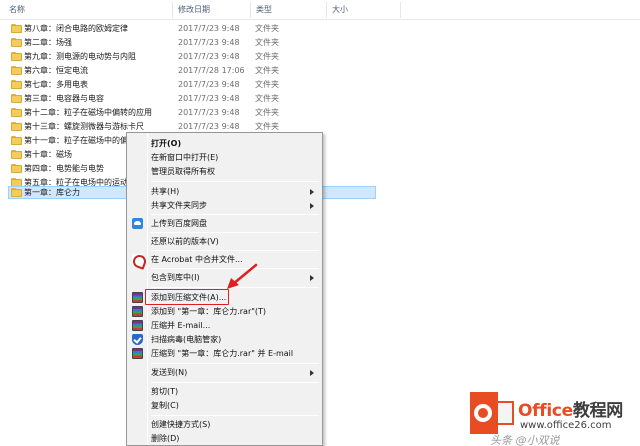  I want to click on menu-item-cut: 剪切(T), so click(224, 391).